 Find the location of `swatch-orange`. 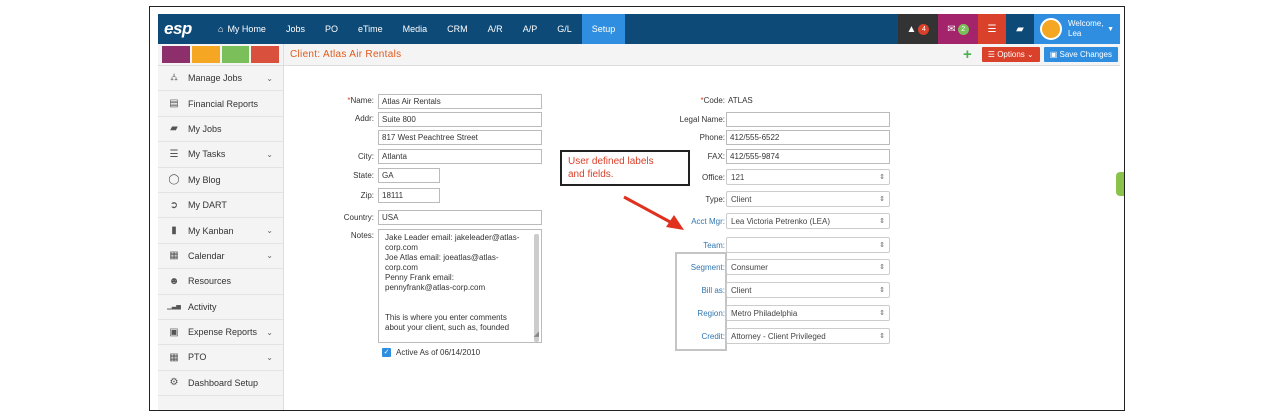

swatch-orange is located at coordinates (205, 54).